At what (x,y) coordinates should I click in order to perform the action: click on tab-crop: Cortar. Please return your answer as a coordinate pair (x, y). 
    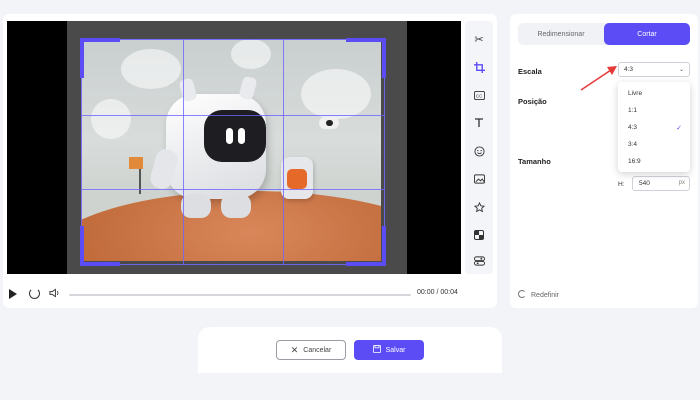
    Looking at the image, I should click on (647, 34).